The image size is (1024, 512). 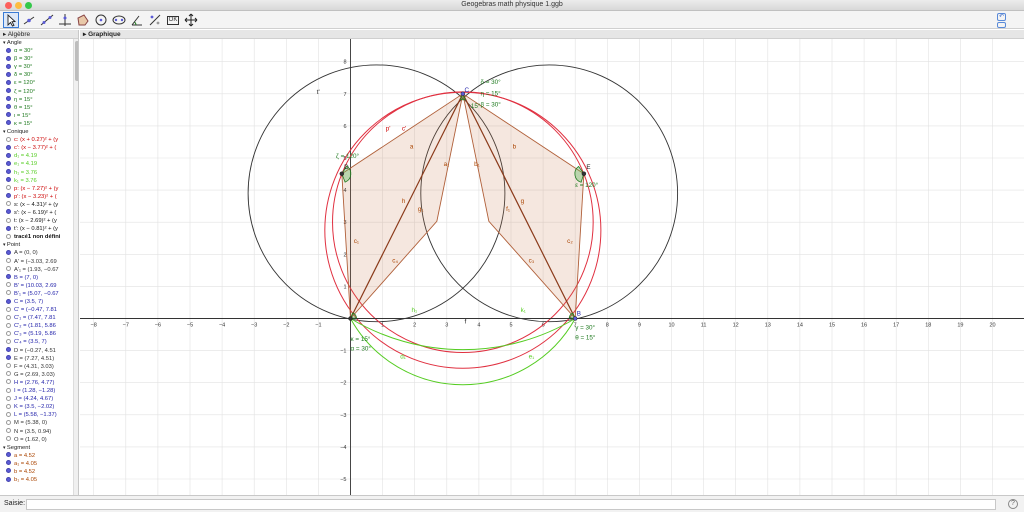 I want to click on point-D, so click(x=342, y=173).